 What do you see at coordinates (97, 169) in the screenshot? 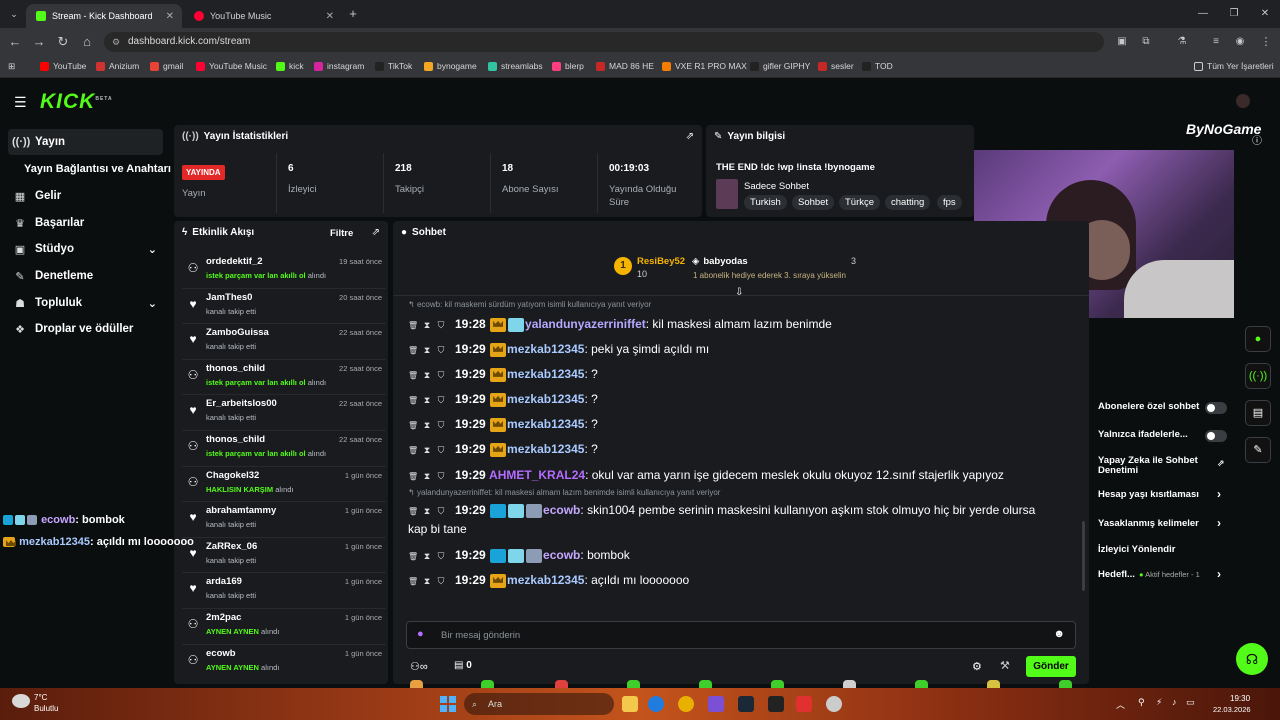
I see `sidebar-item-stream-key: Yayın Bağlantısı ve Anahtarı` at bounding box center [97, 169].